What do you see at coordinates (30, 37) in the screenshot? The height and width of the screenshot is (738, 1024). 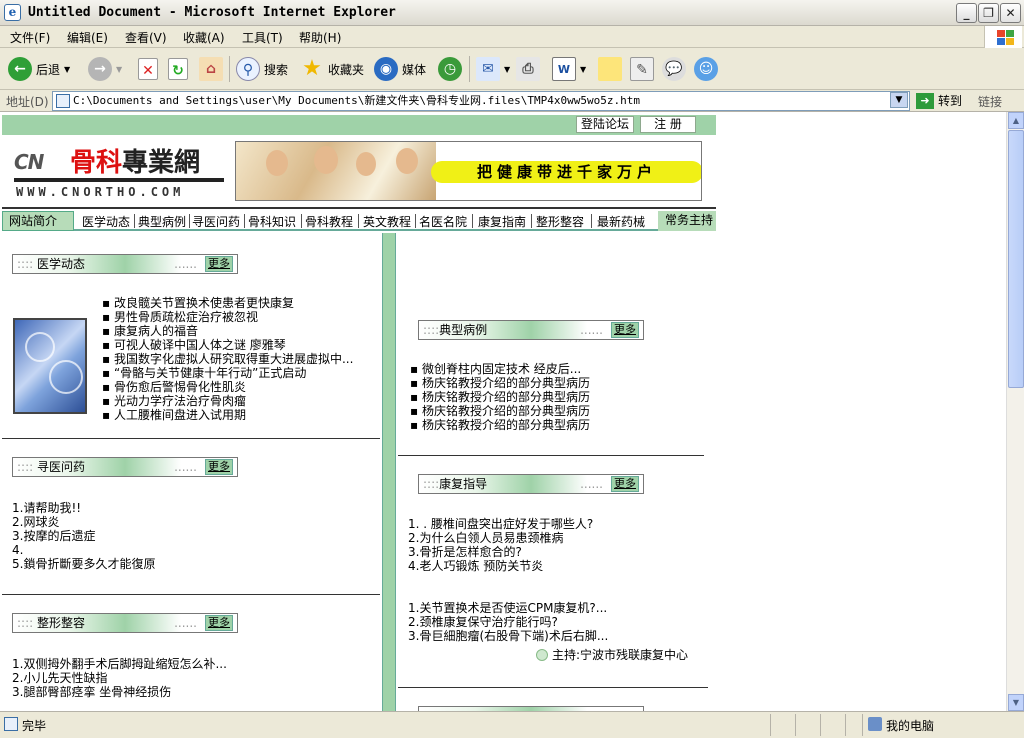 I see `menu-file: 文件(F)` at bounding box center [30, 37].